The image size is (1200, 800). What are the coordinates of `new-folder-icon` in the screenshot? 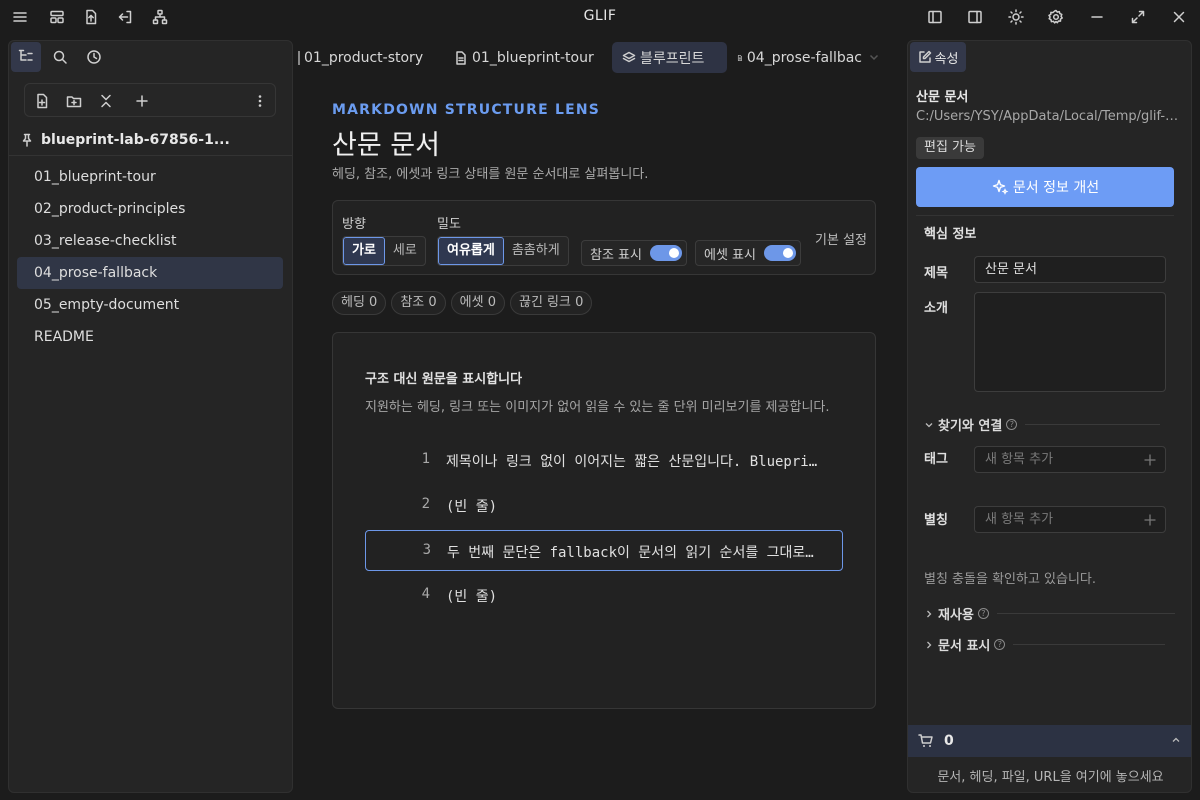 It's located at (74, 101).